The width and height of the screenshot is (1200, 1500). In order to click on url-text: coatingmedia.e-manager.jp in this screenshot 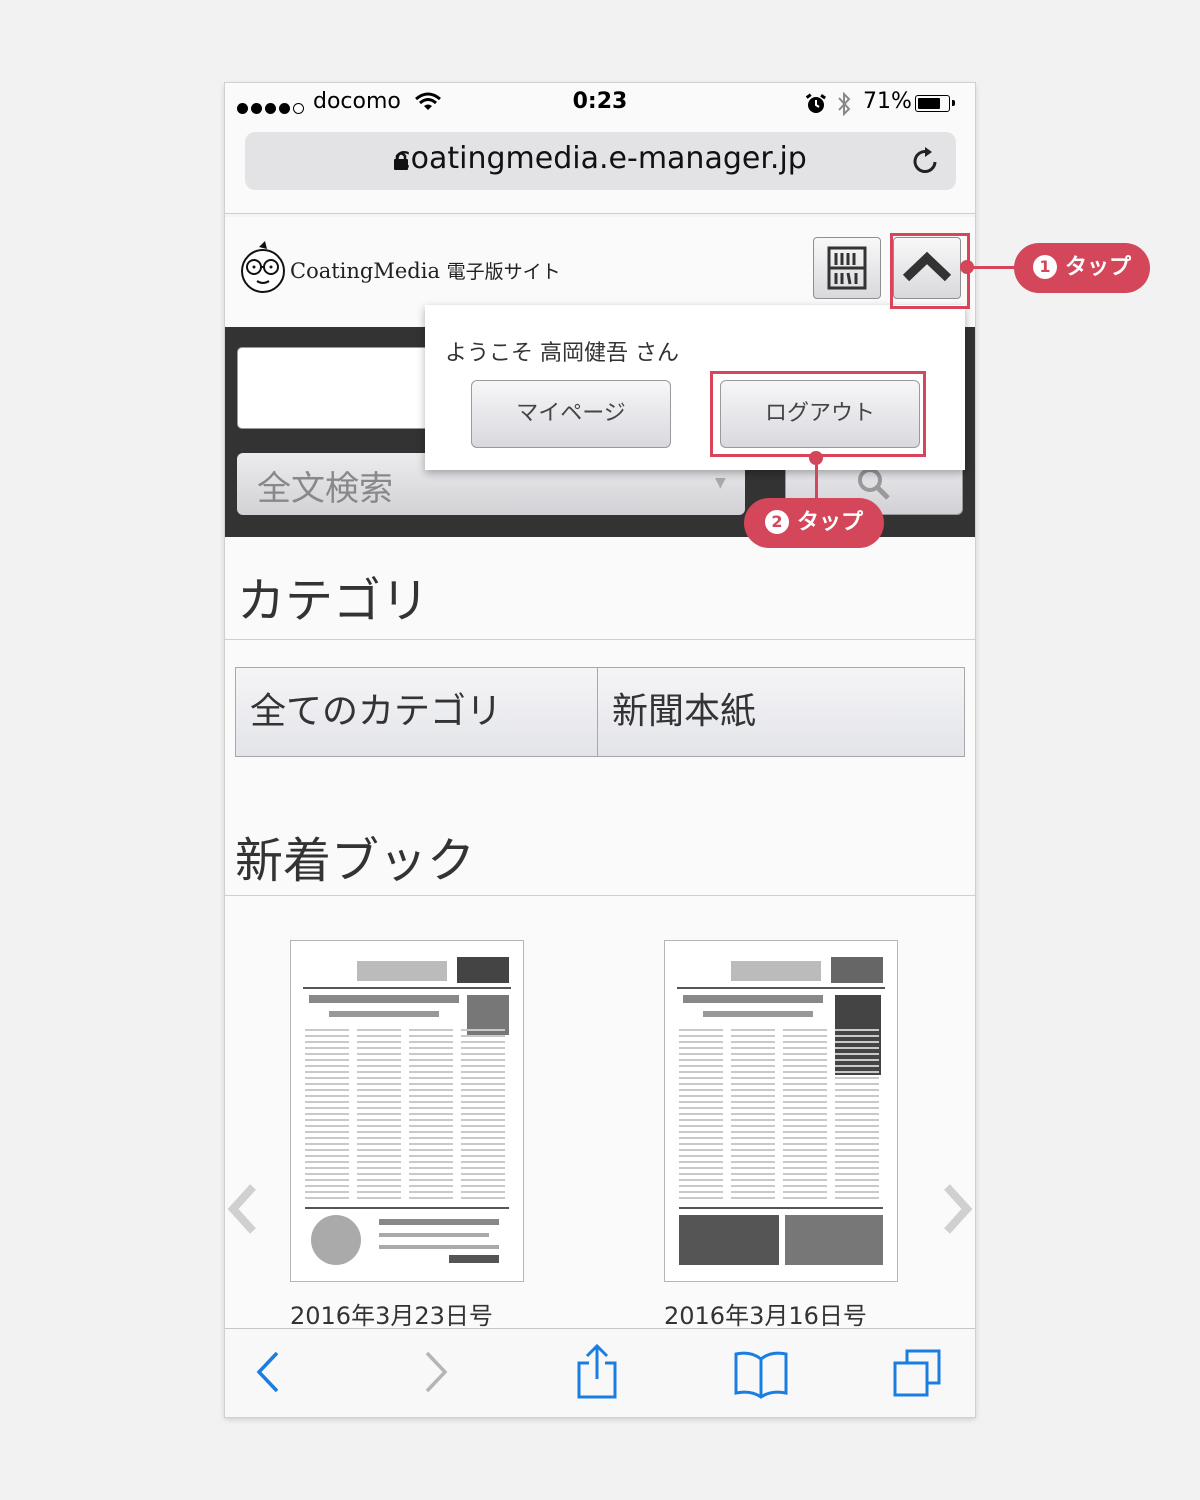, I will do `click(600, 158)`.